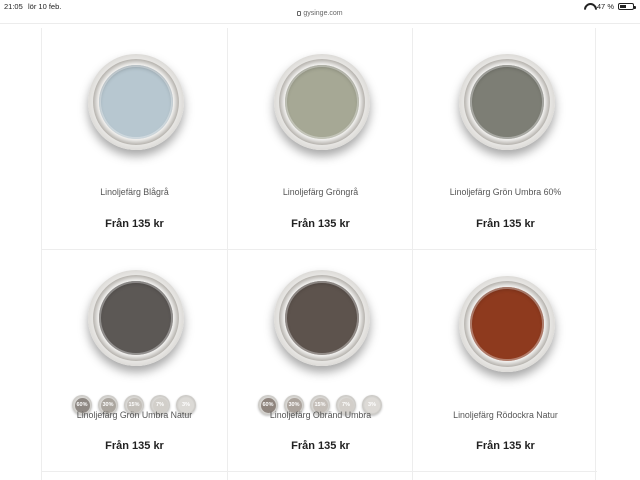 The image size is (640, 480). What do you see at coordinates (320, 415) in the screenshot?
I see `product-name: Linoljefärg Obränd Umbra` at bounding box center [320, 415].